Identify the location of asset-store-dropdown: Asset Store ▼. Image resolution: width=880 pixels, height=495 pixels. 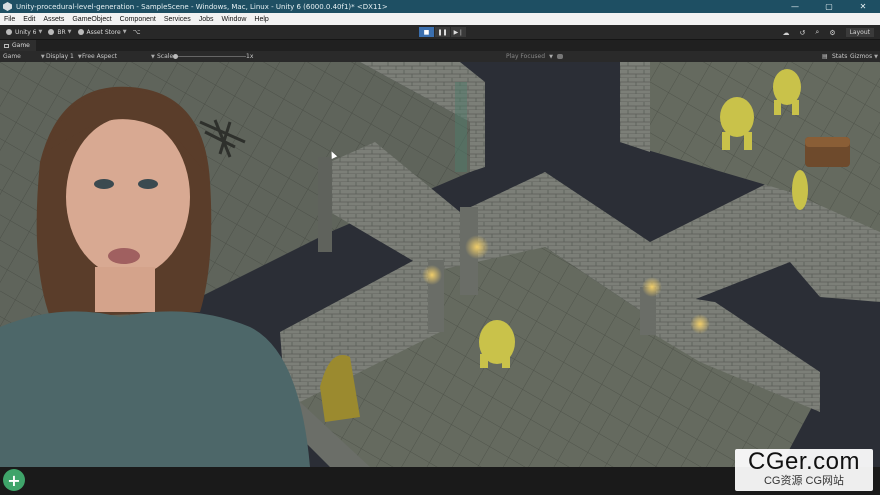
(102, 32).